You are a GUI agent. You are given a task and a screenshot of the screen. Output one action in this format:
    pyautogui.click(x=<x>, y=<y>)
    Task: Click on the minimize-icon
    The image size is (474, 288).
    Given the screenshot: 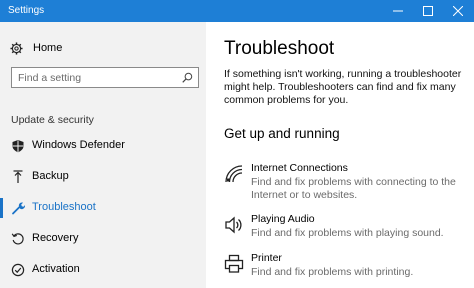 What is the action you would take?
    pyautogui.click(x=398, y=11)
    